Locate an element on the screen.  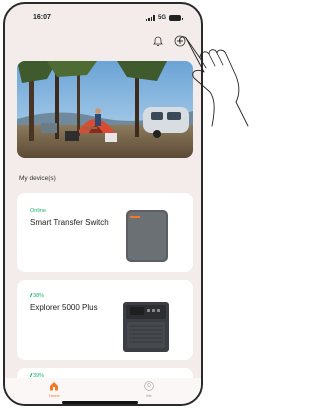
device-name: Smart Transfer Switch is located at coordinates (69, 222).